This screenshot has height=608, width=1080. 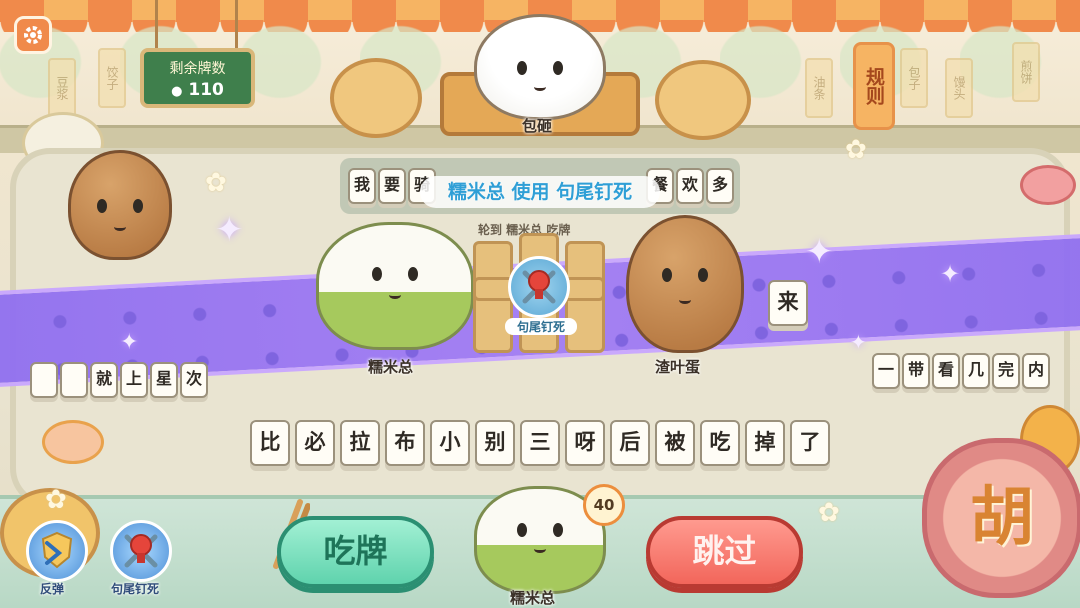 I want to click on menu-tag: 包子, so click(x=914, y=78).